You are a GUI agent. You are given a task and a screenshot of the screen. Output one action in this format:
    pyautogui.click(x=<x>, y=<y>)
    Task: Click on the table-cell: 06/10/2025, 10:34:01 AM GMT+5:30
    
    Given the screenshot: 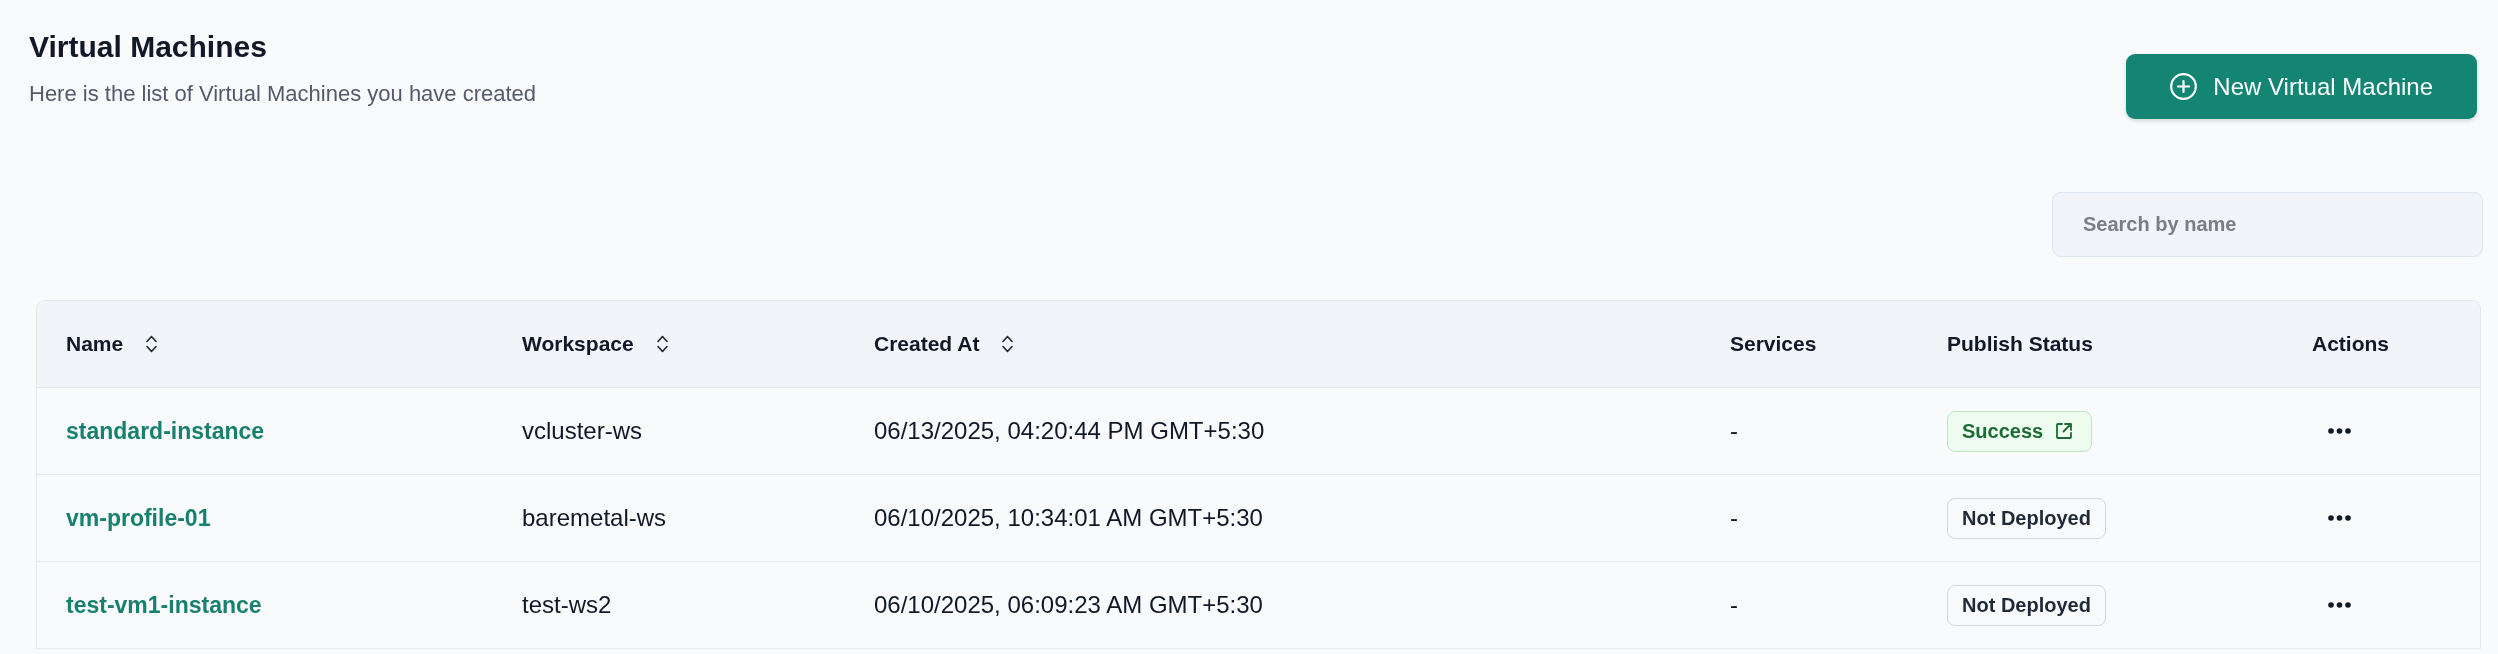 What is the action you would take?
    pyautogui.click(x=1068, y=518)
    